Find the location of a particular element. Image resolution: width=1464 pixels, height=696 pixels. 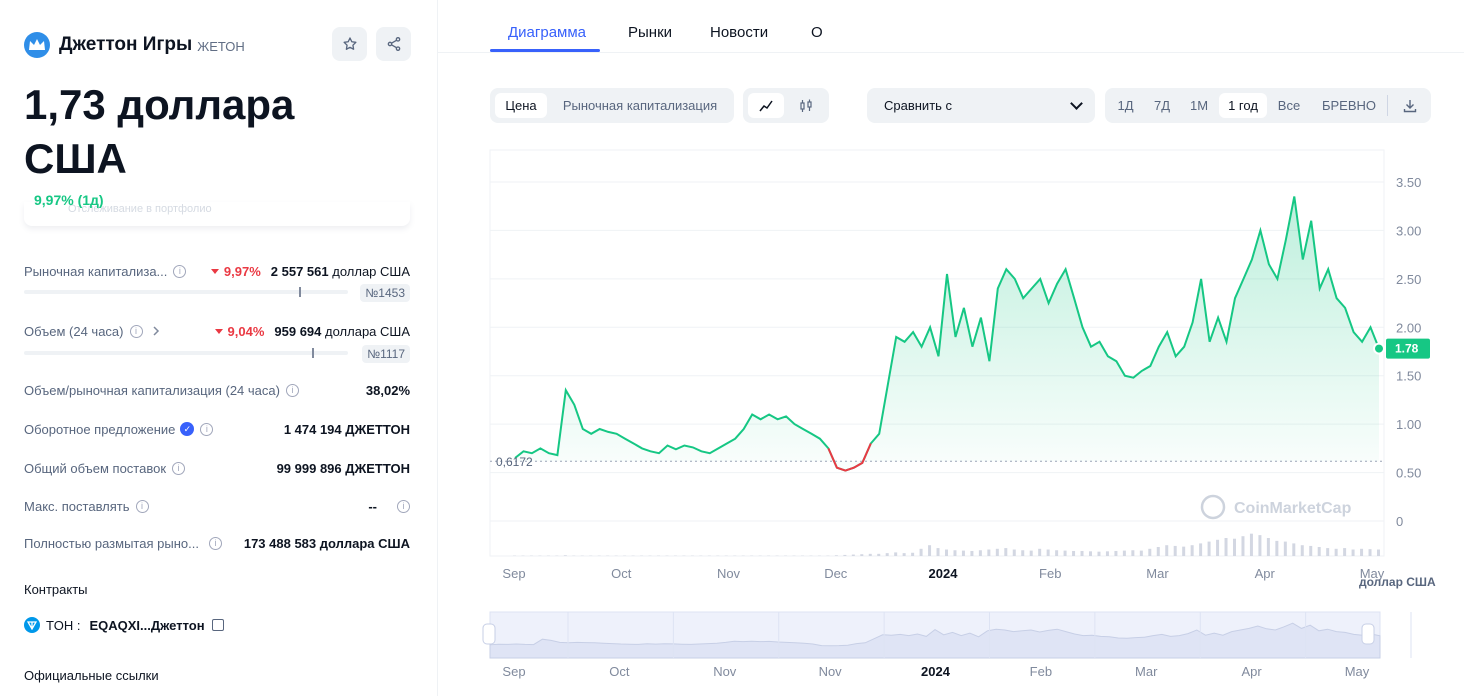

x-tick-label: Sep is located at coordinates (513, 573).